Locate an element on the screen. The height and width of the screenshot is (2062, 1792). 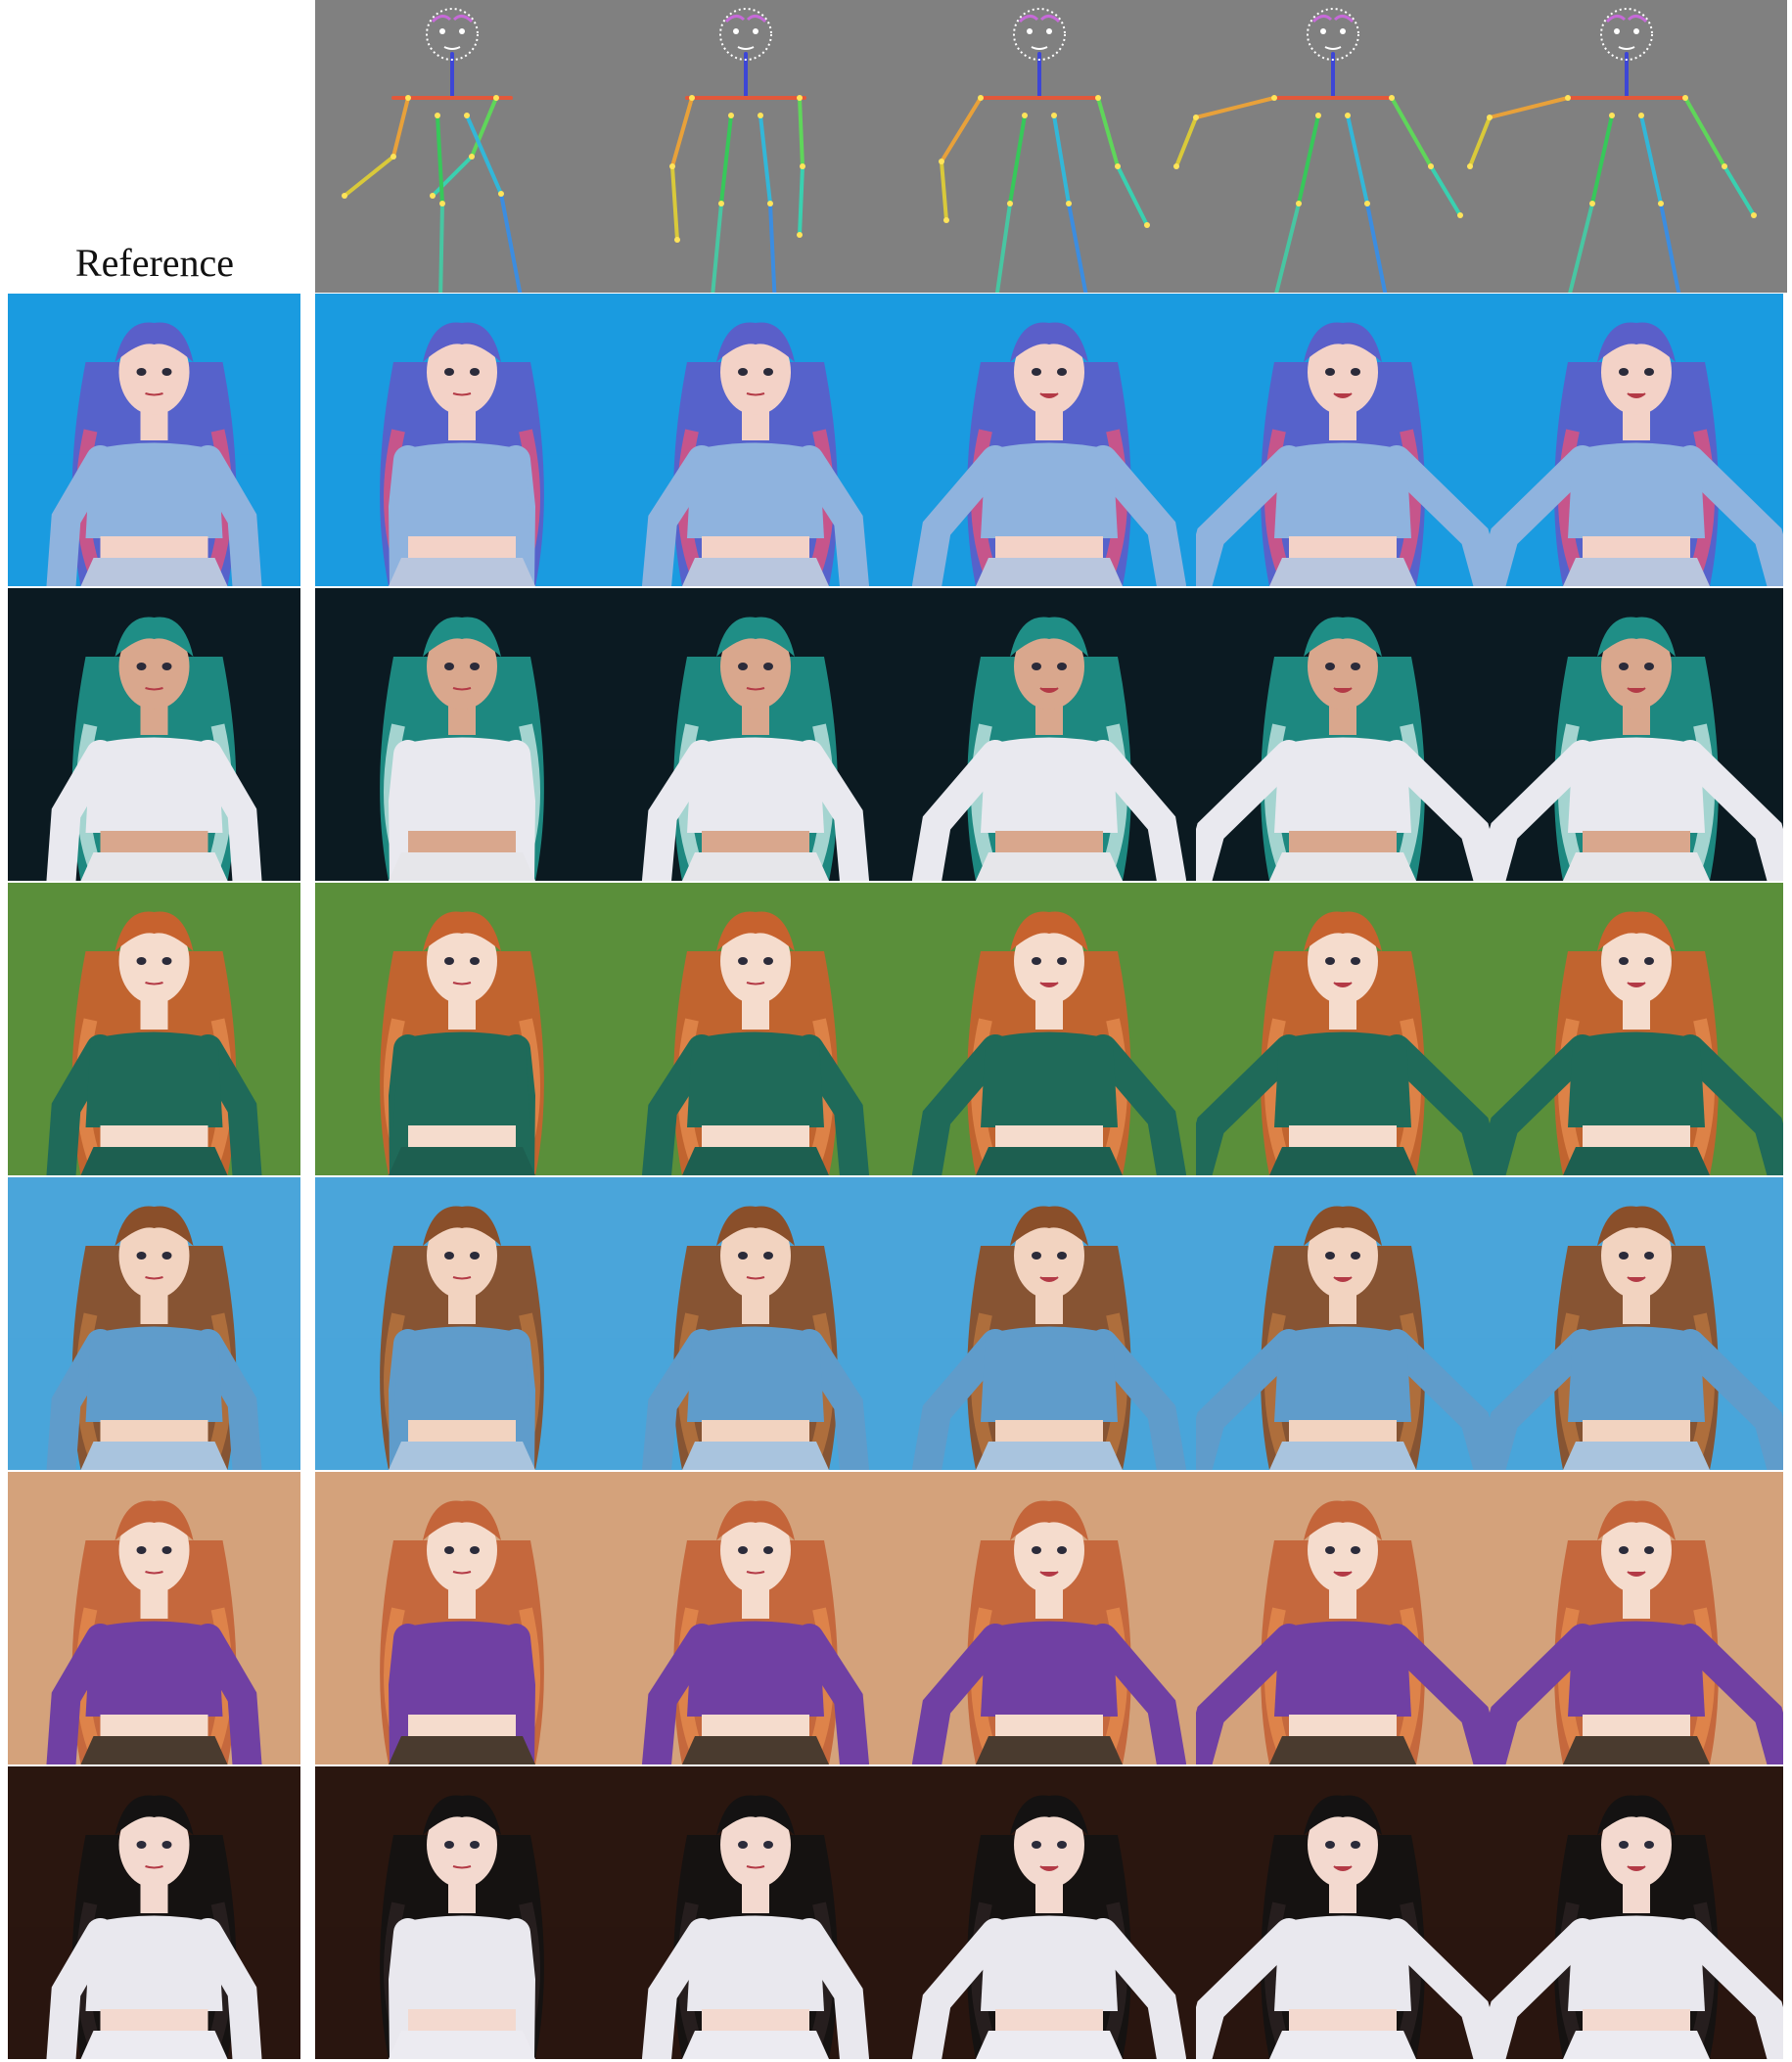
pose-skeleton-strip is located at coordinates (1051, 146).